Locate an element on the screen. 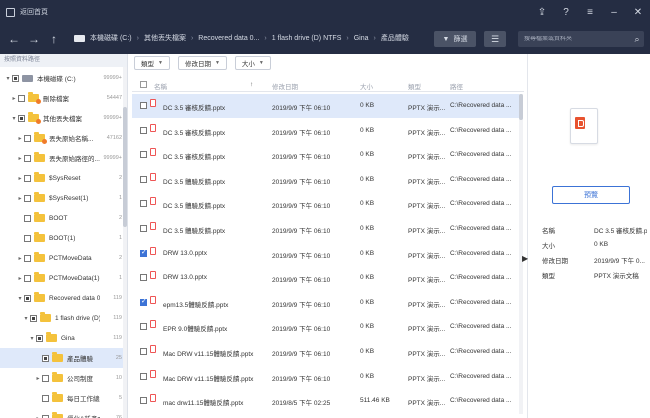 This screenshot has width=650, height=418. tree-item: ▸ $SysReset(1) 1 is located at coordinates (62, 198).